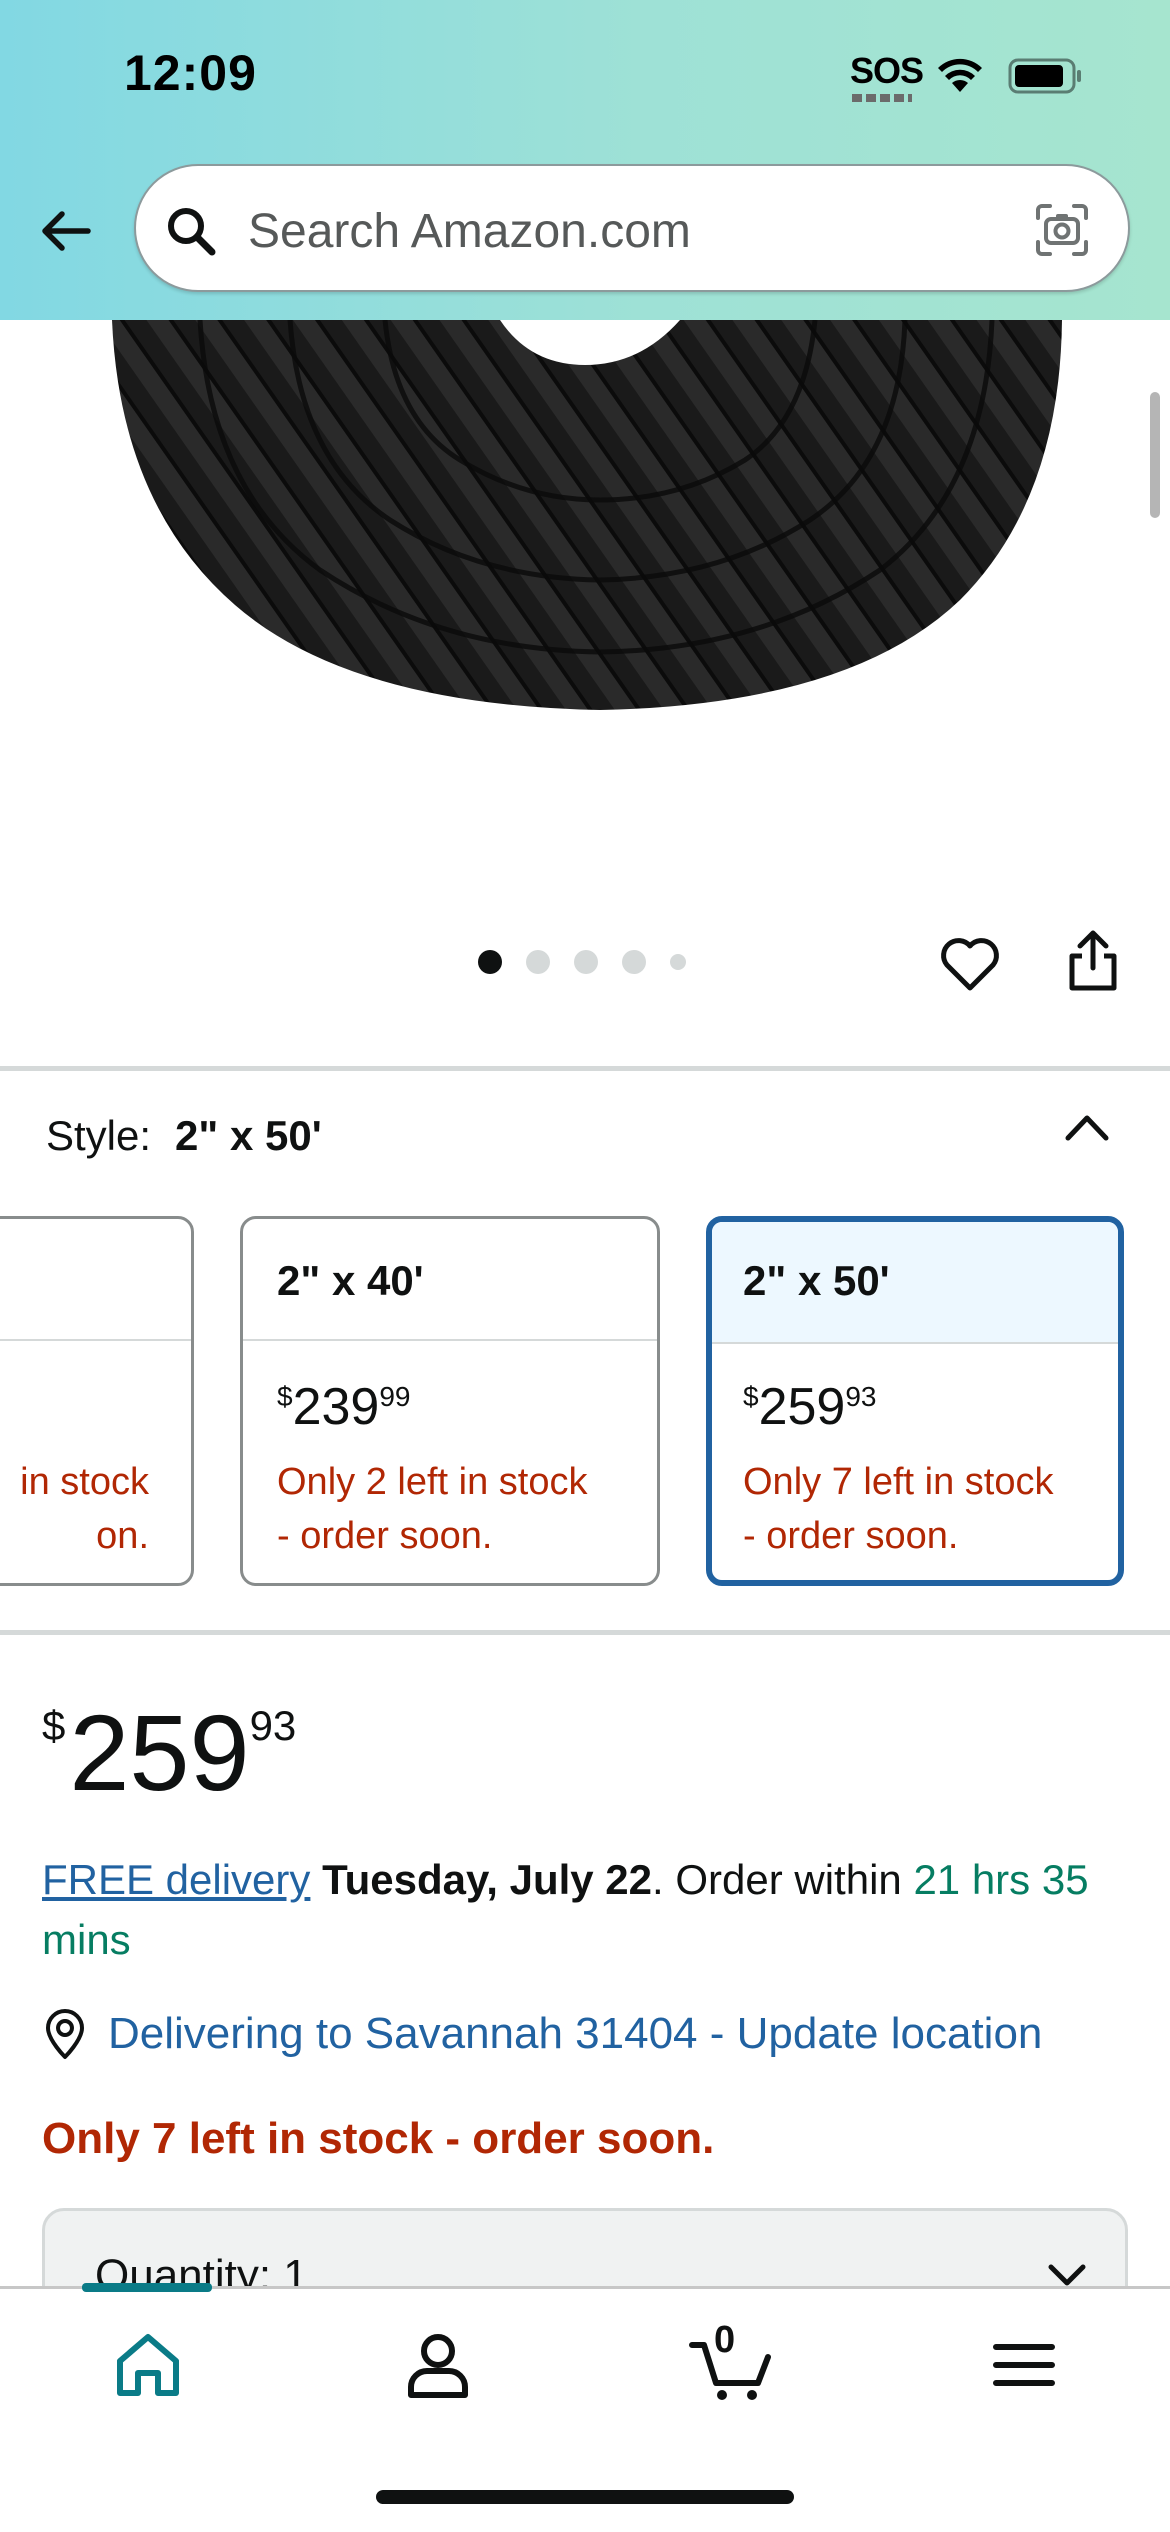  I want to click on camera-search-icon, so click(1062, 230).